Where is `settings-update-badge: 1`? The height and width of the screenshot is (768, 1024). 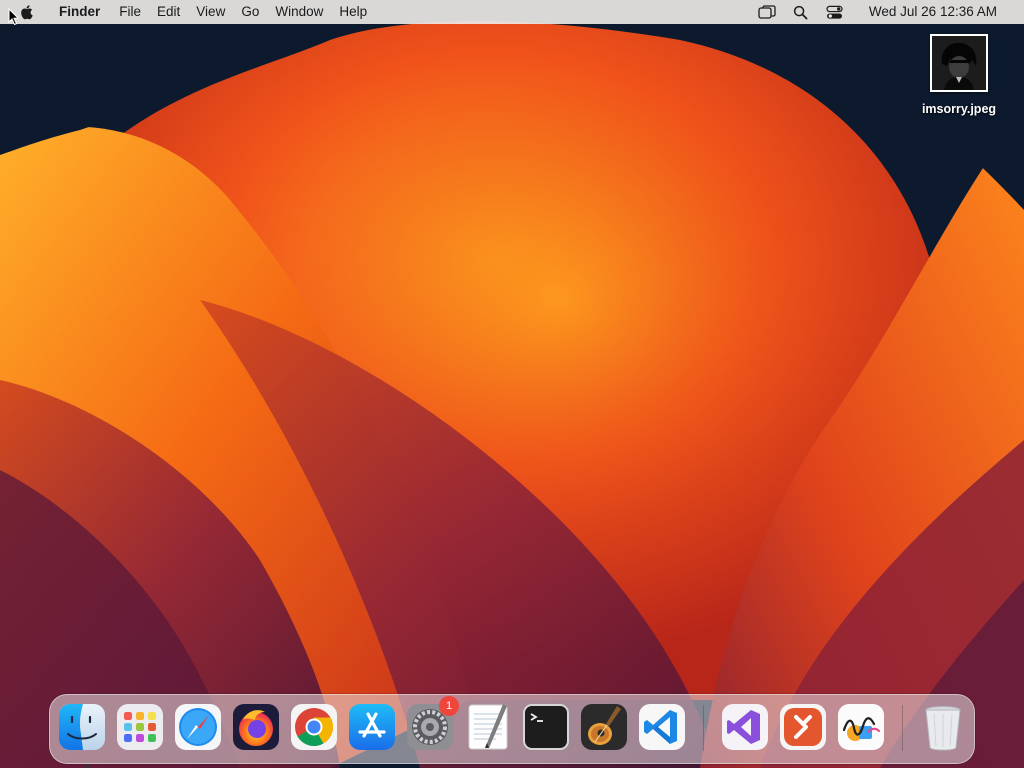 settings-update-badge: 1 is located at coordinates (449, 706).